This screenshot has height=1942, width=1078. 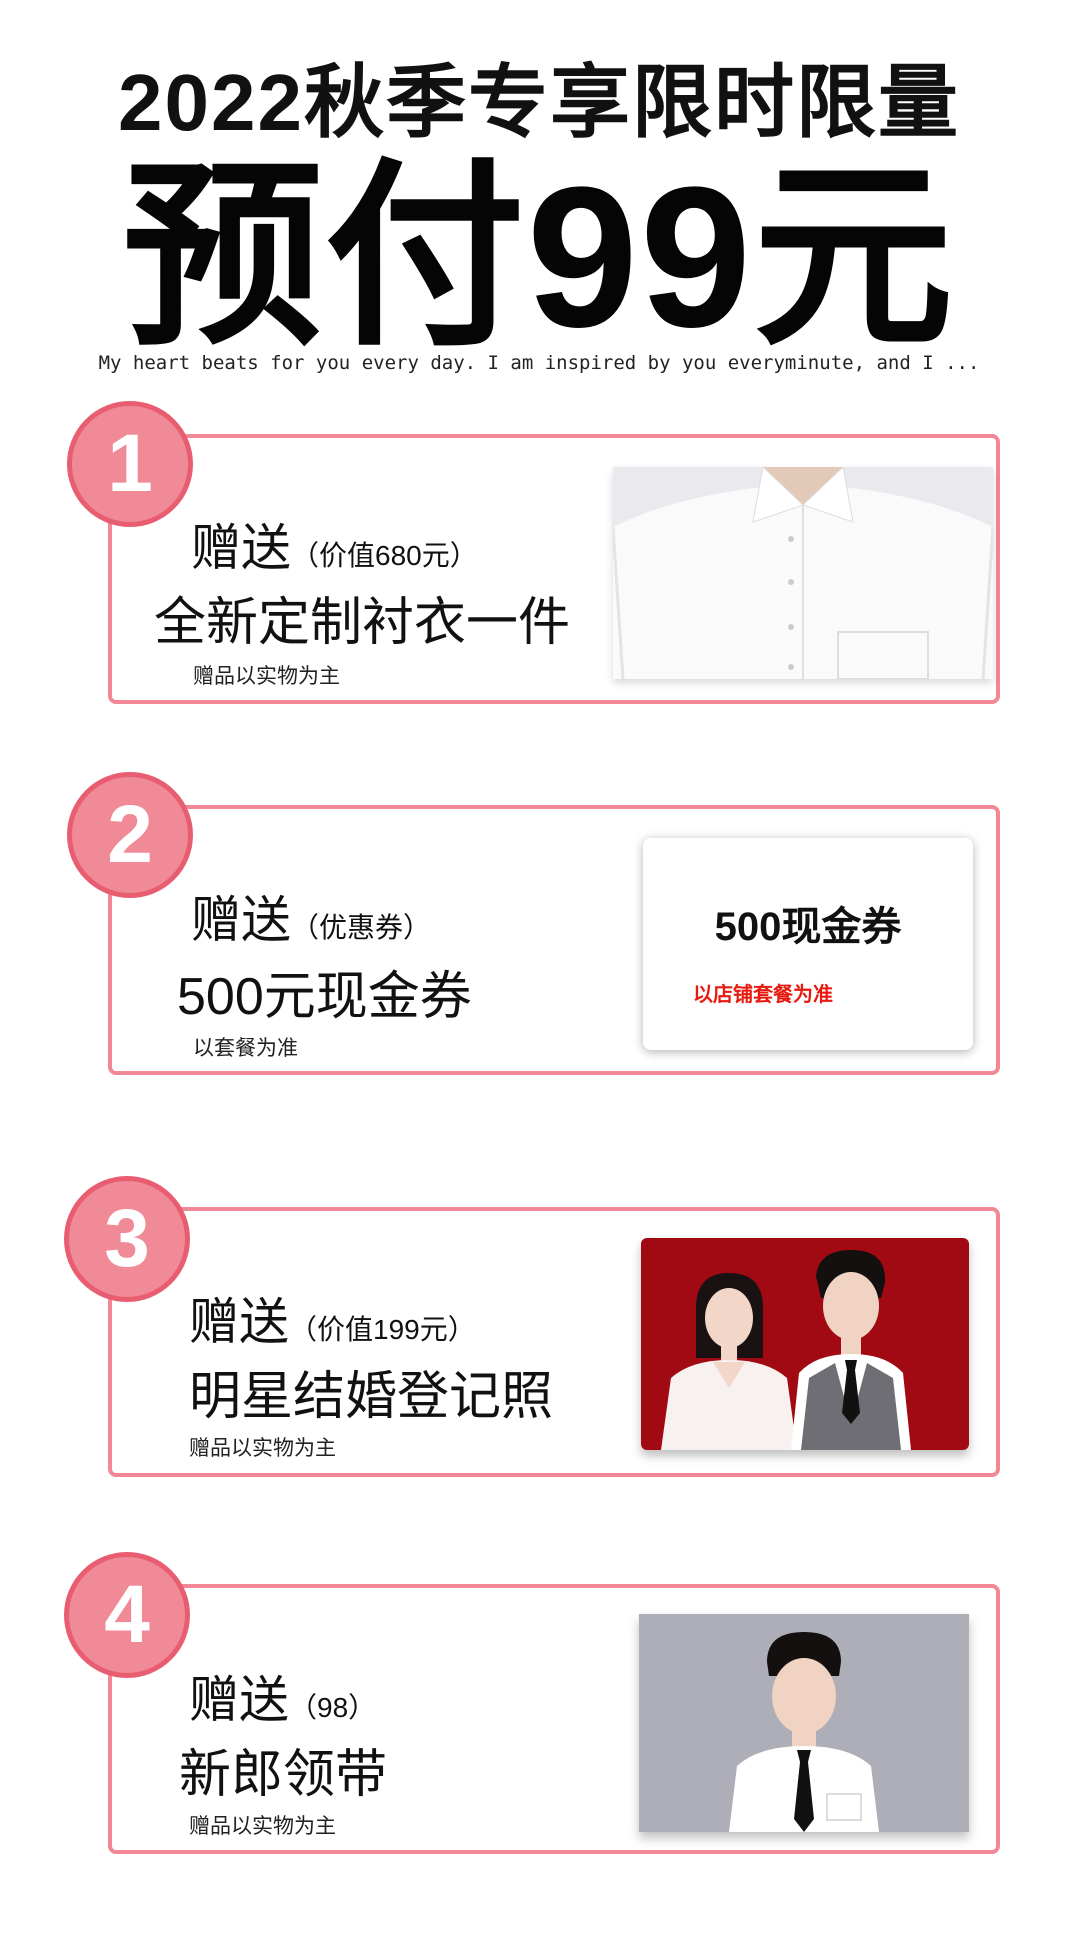 I want to click on groom-tie-photo, so click(x=804, y=1723).